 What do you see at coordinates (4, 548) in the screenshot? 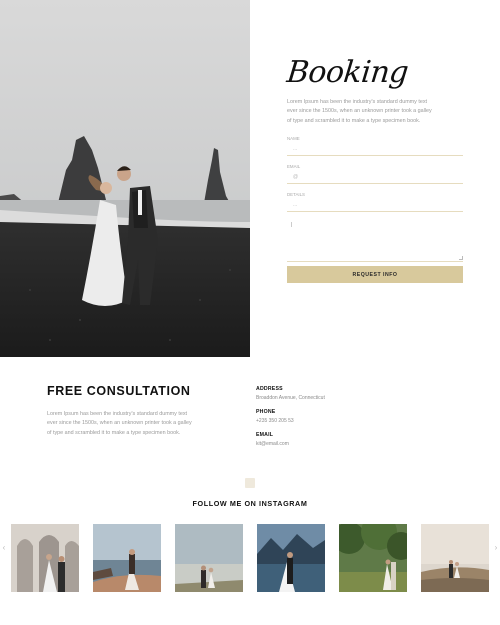
I see `gallery-prev-arrow: ‹` at bounding box center [4, 548].